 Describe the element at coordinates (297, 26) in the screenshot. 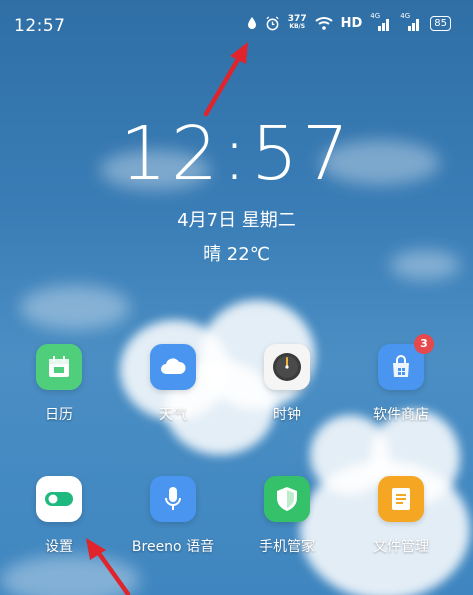

I see `network-speed-unit: KB/S` at that location.